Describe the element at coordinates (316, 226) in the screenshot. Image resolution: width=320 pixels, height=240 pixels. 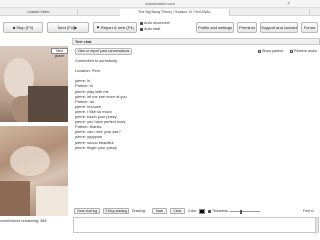
I see `send-button` at that location.